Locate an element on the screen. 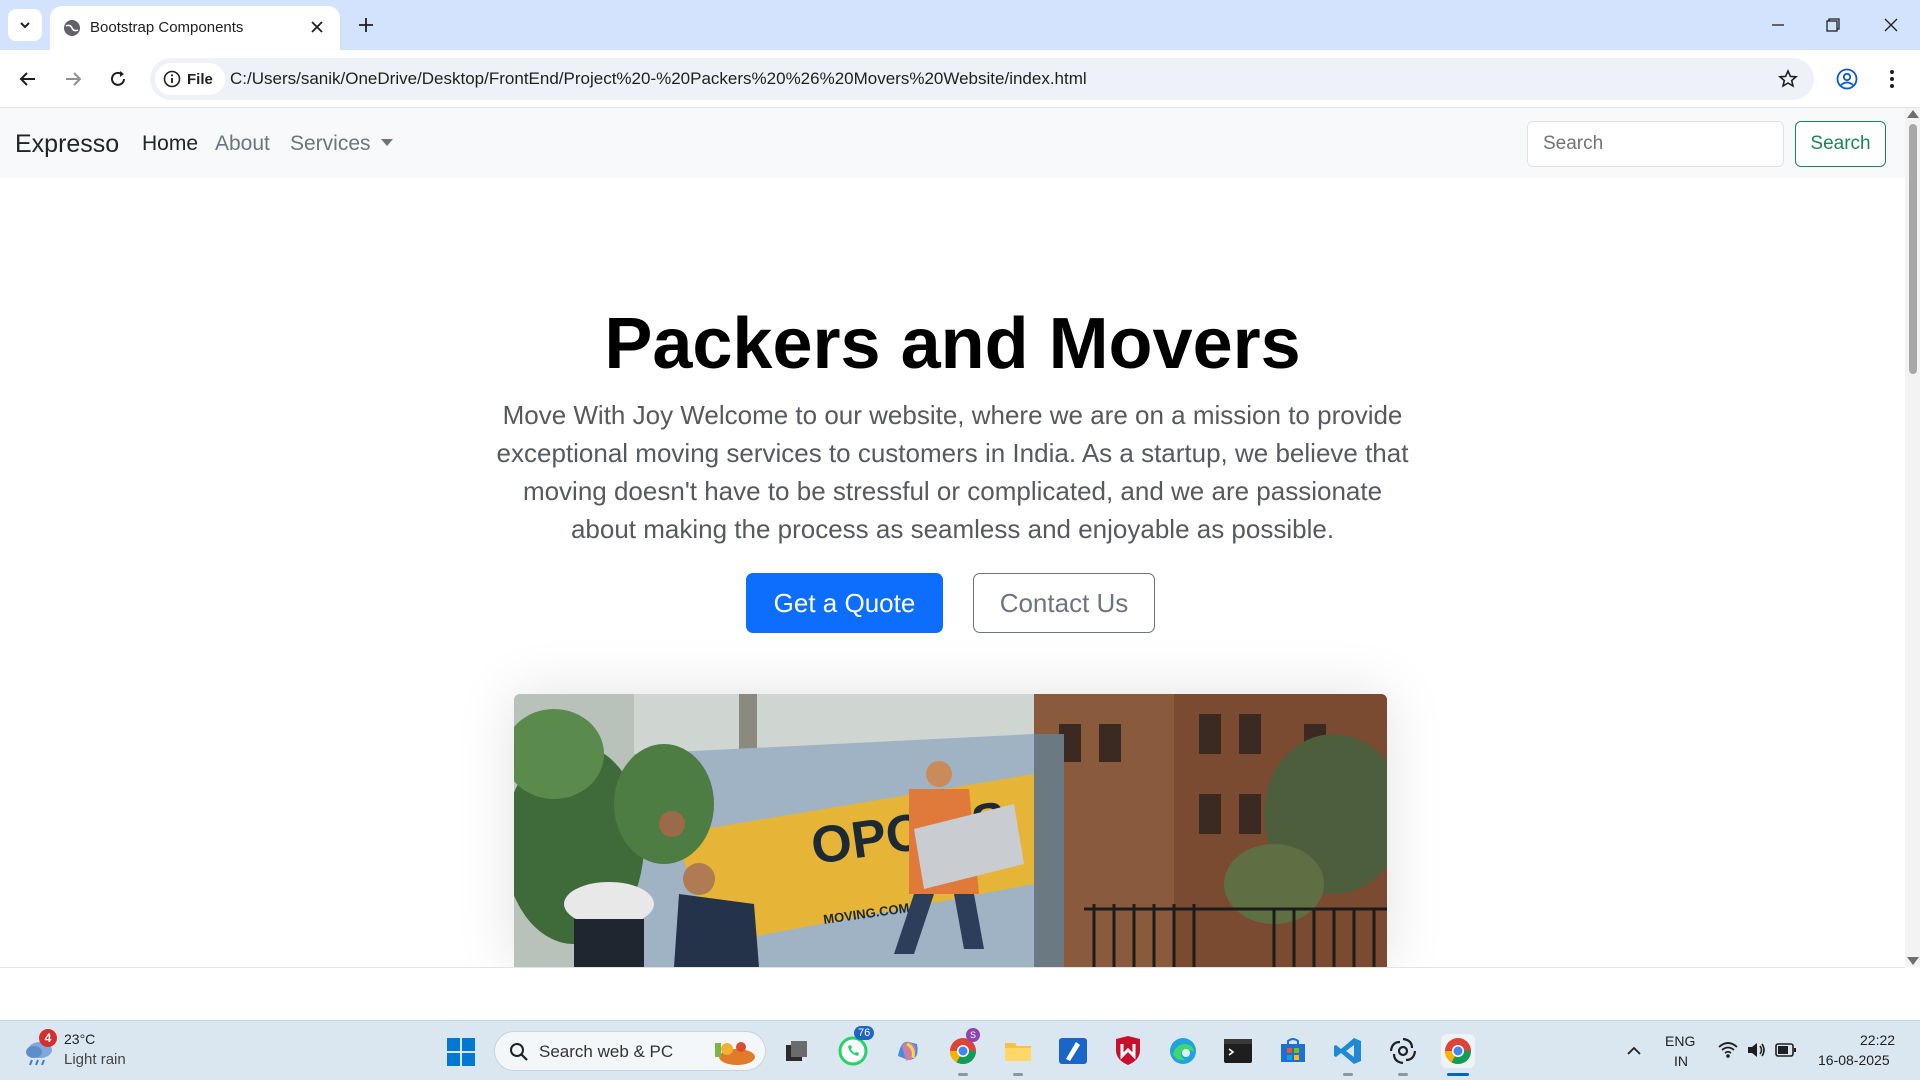  chevron-up-icon is located at coordinates (1634, 1050).